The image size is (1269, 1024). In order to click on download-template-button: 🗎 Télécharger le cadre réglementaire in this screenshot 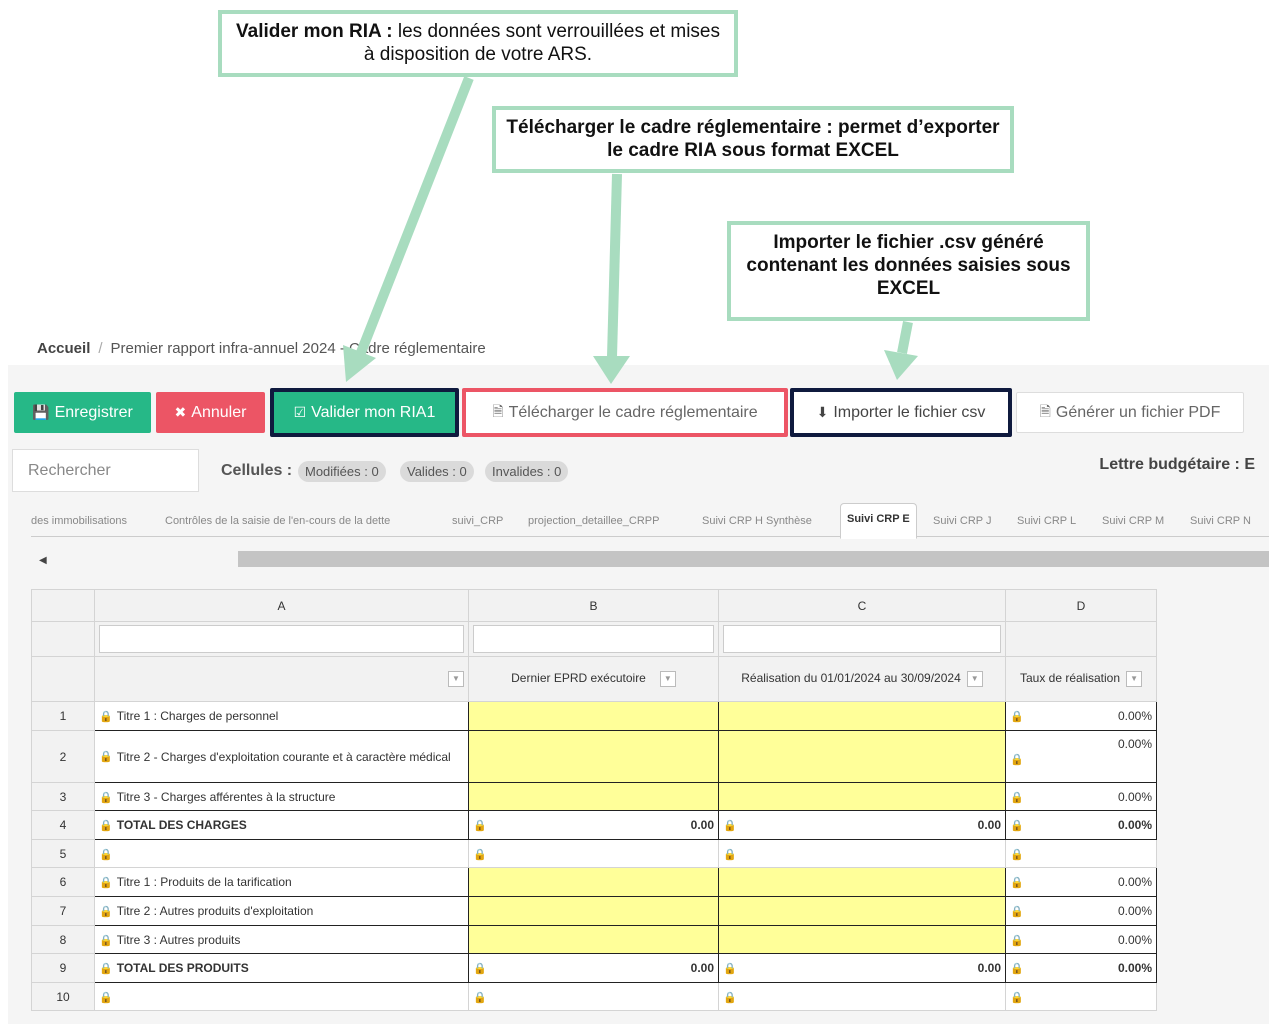, I will do `click(625, 412)`.